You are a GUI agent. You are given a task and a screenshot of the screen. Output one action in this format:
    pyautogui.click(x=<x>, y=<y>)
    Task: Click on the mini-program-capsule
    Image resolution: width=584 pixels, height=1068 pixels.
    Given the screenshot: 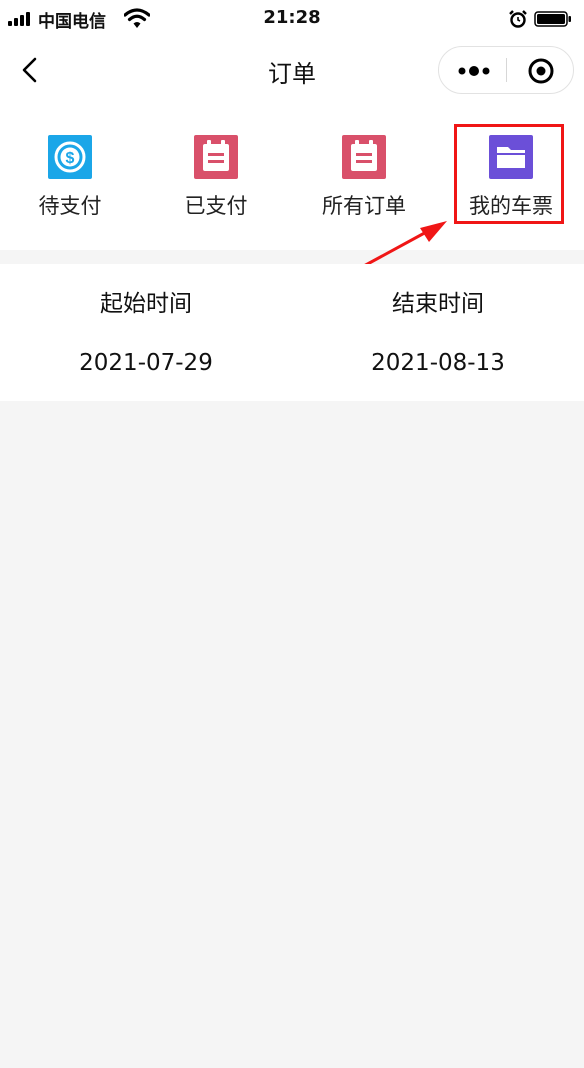 What is the action you would take?
    pyautogui.click(x=506, y=70)
    